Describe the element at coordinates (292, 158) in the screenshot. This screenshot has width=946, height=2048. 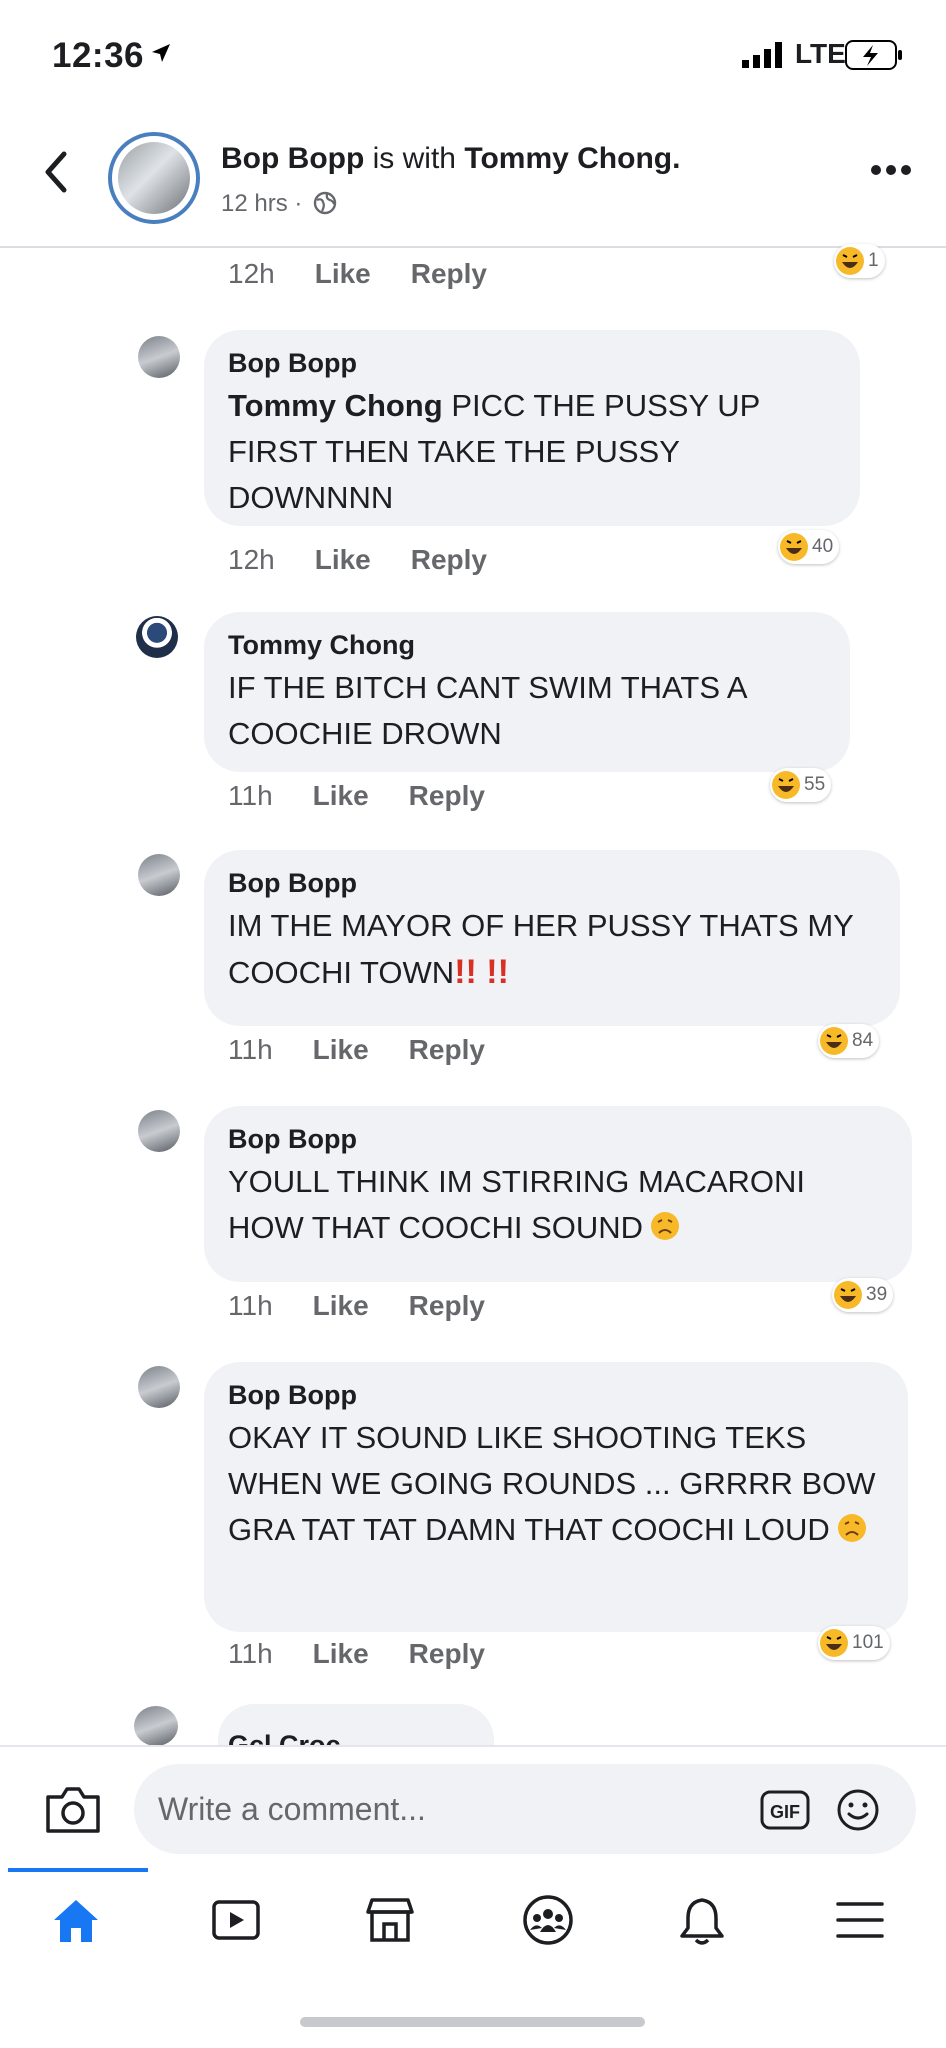
I see `post-author-name: Bop Bopp` at that location.